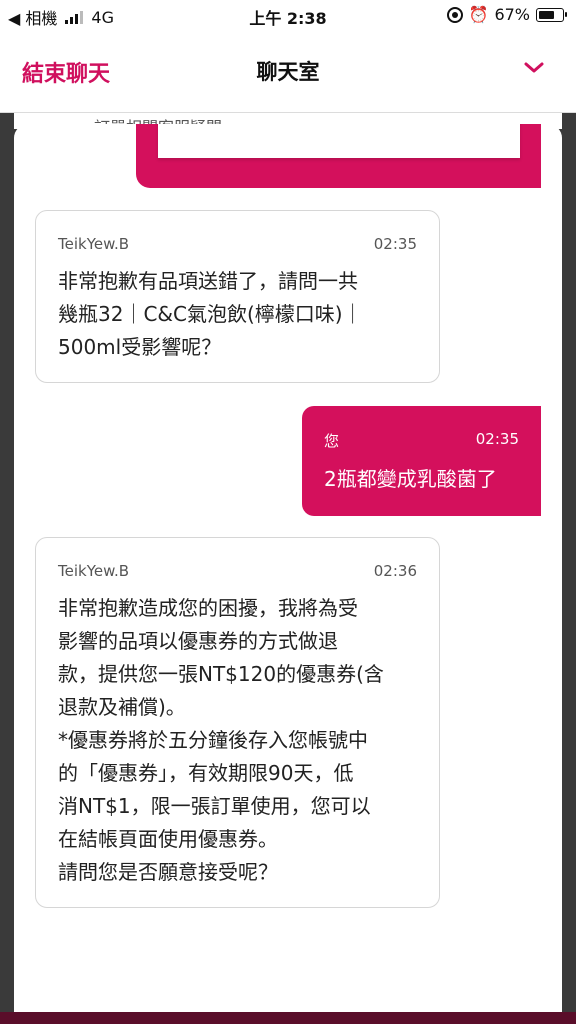 The image size is (576, 1024). I want to click on chat-header: 結束聊天 聊天室, so click(288, 71).